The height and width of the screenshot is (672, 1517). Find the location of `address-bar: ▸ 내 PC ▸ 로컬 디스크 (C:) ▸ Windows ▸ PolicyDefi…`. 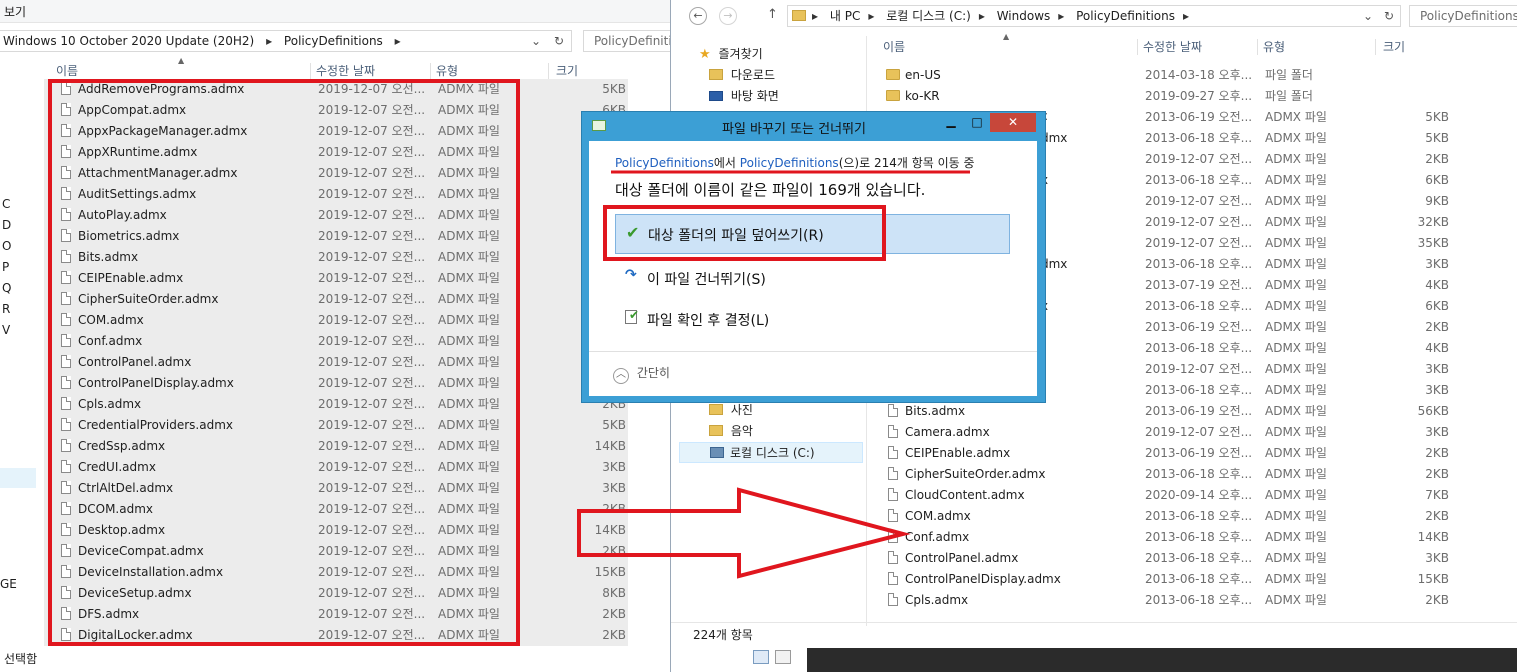

address-bar: ▸ 내 PC ▸ 로컬 디스크 (C:) ▸ Windows ▸ PolicyDefi… is located at coordinates (1094, 16).